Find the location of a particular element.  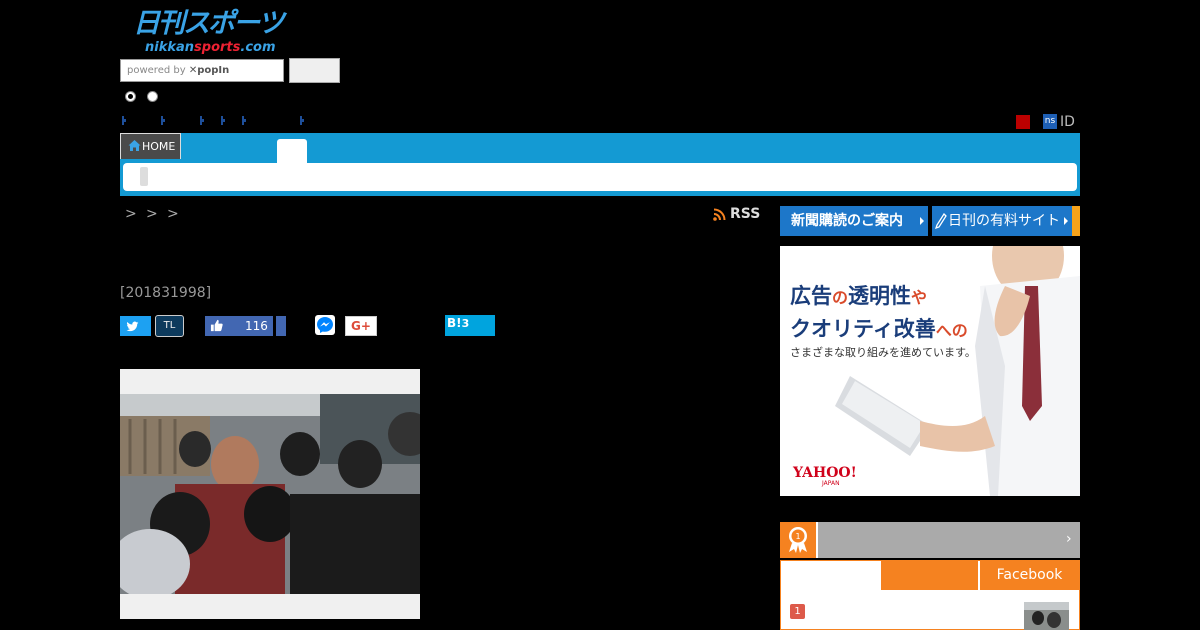

hatena-label: B! is located at coordinates (454, 323).